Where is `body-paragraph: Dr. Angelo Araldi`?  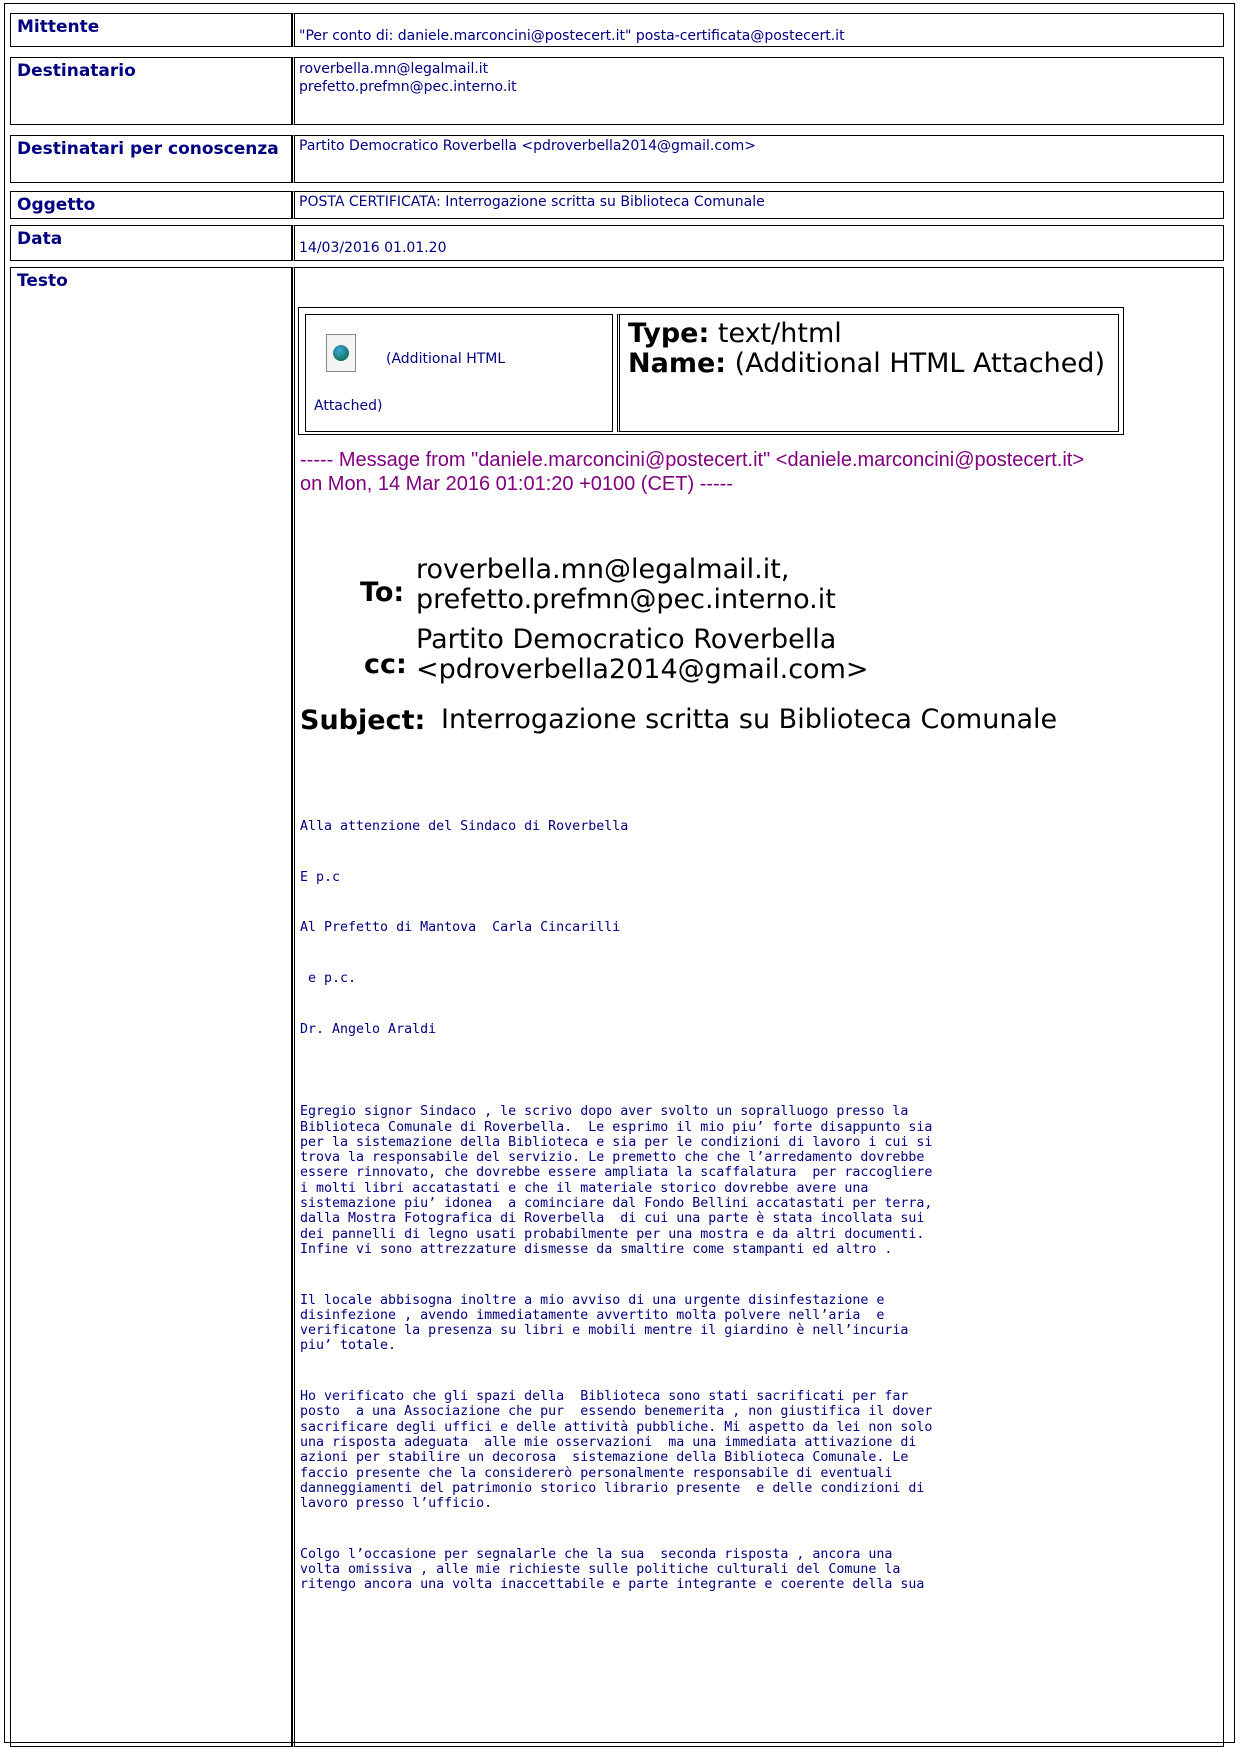 body-paragraph: Dr. Angelo Araldi is located at coordinates (368, 1029).